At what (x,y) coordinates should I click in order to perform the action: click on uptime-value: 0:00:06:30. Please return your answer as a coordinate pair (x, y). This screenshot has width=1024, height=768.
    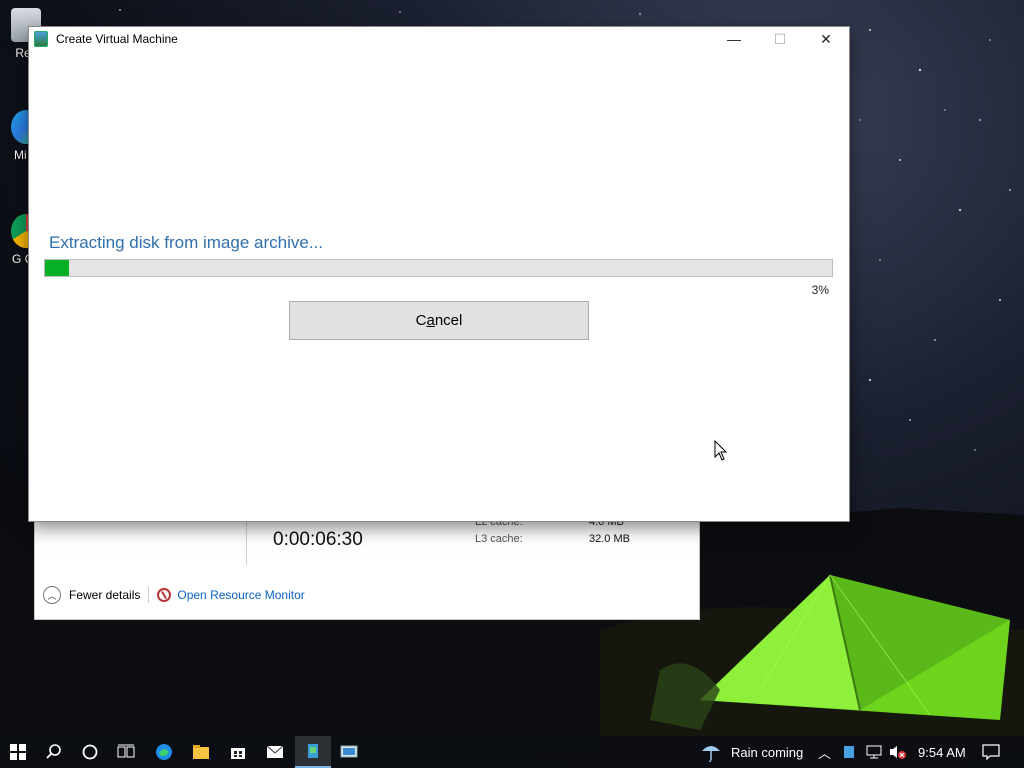
    Looking at the image, I should click on (318, 539).